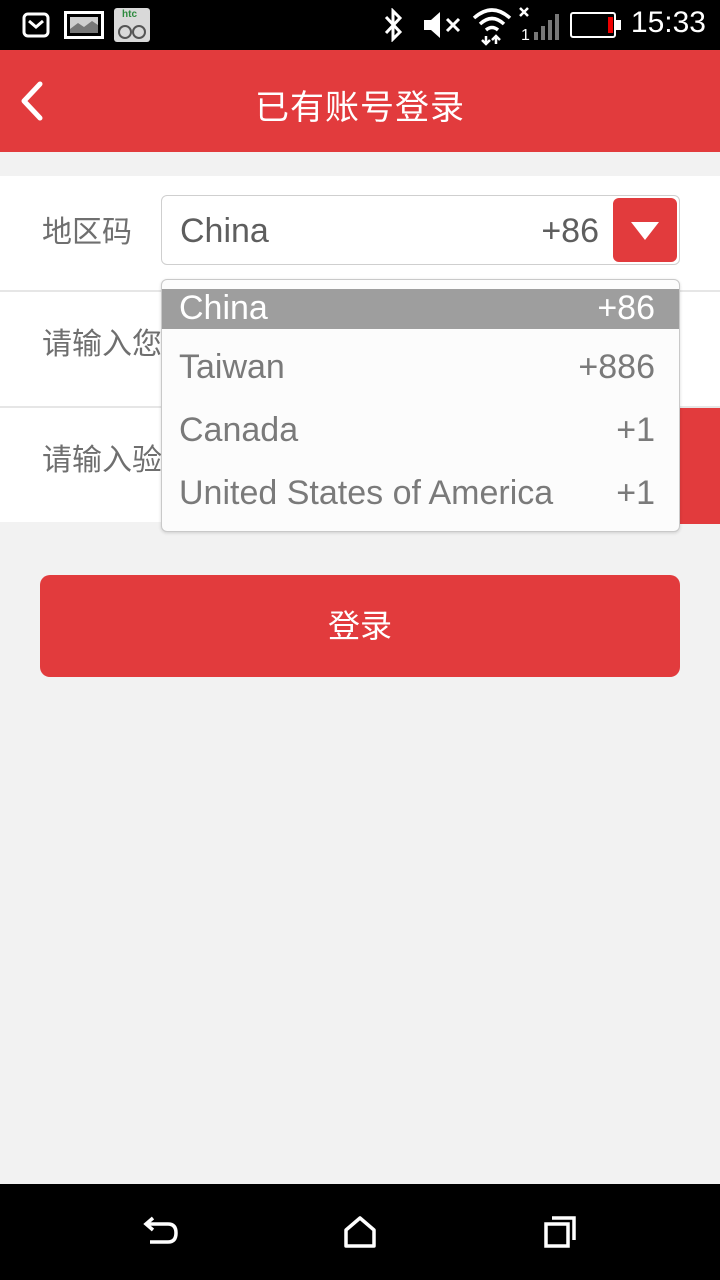 The height and width of the screenshot is (1280, 720). What do you see at coordinates (420, 230) in the screenshot?
I see `region-select: China +86` at bounding box center [420, 230].